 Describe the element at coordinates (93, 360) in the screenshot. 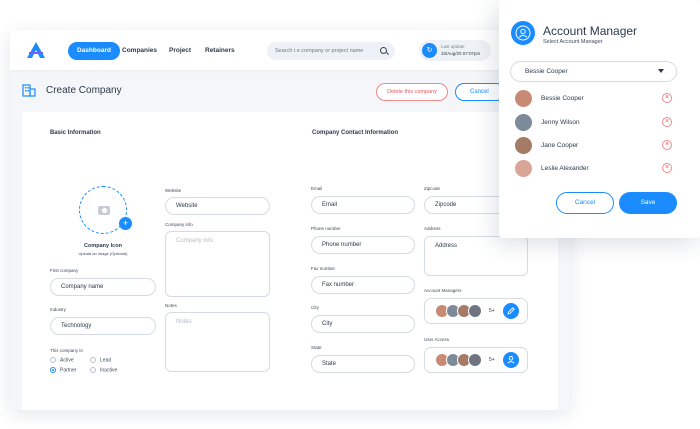

I see `radio-lead` at that location.